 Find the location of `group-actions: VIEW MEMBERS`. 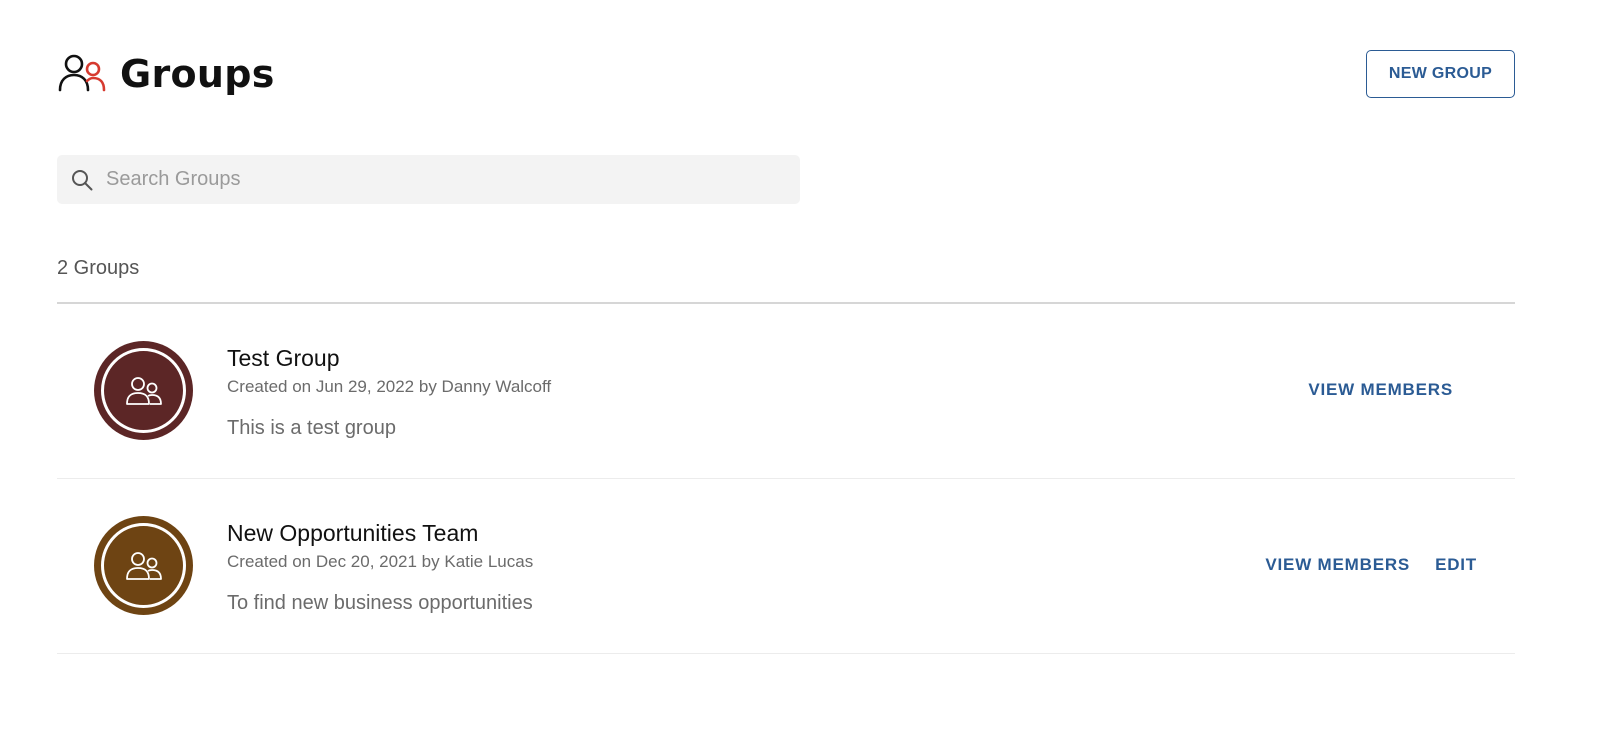

group-actions: VIEW MEMBERS is located at coordinates (1380, 390).